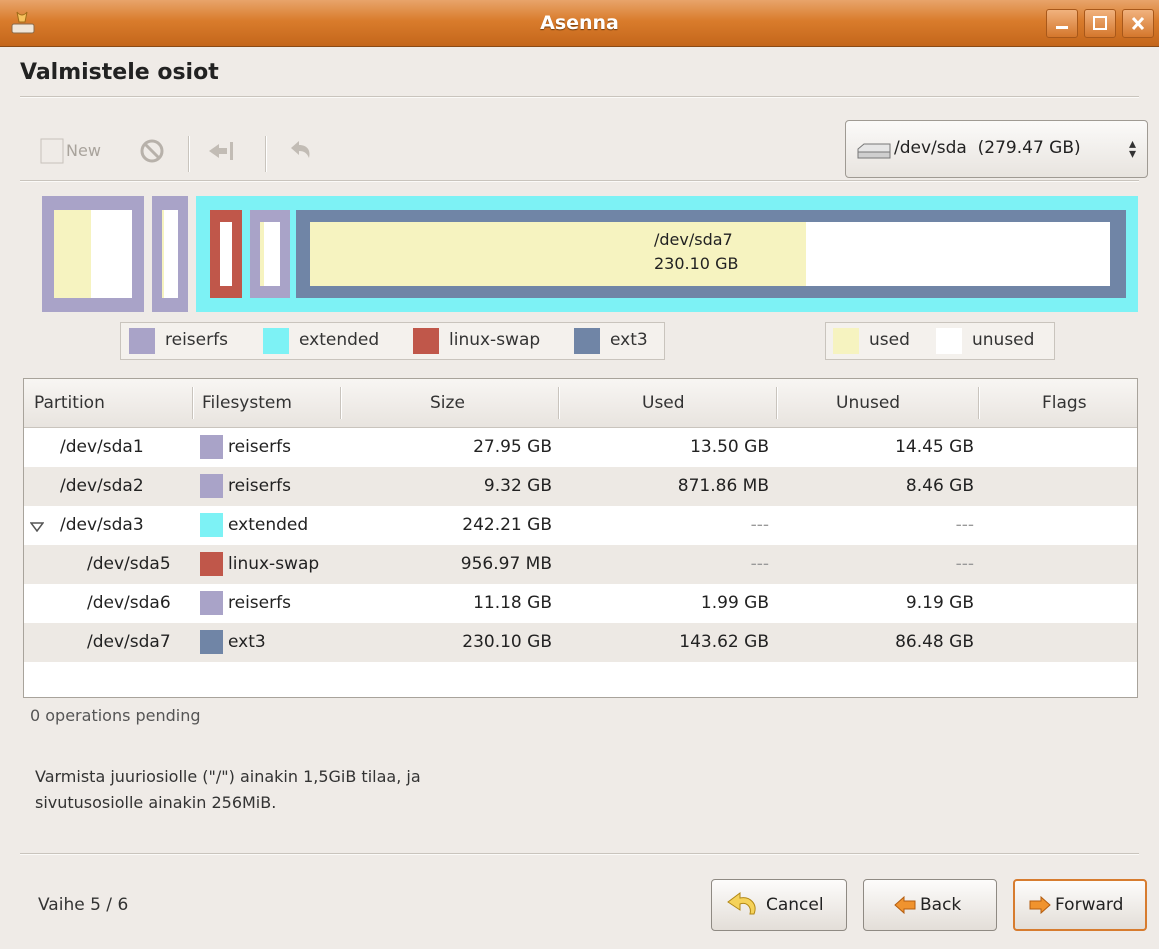 This screenshot has width=1159, height=949. Describe the element at coordinates (940, 341) in the screenshot. I see `usage-legend: used unused` at that location.